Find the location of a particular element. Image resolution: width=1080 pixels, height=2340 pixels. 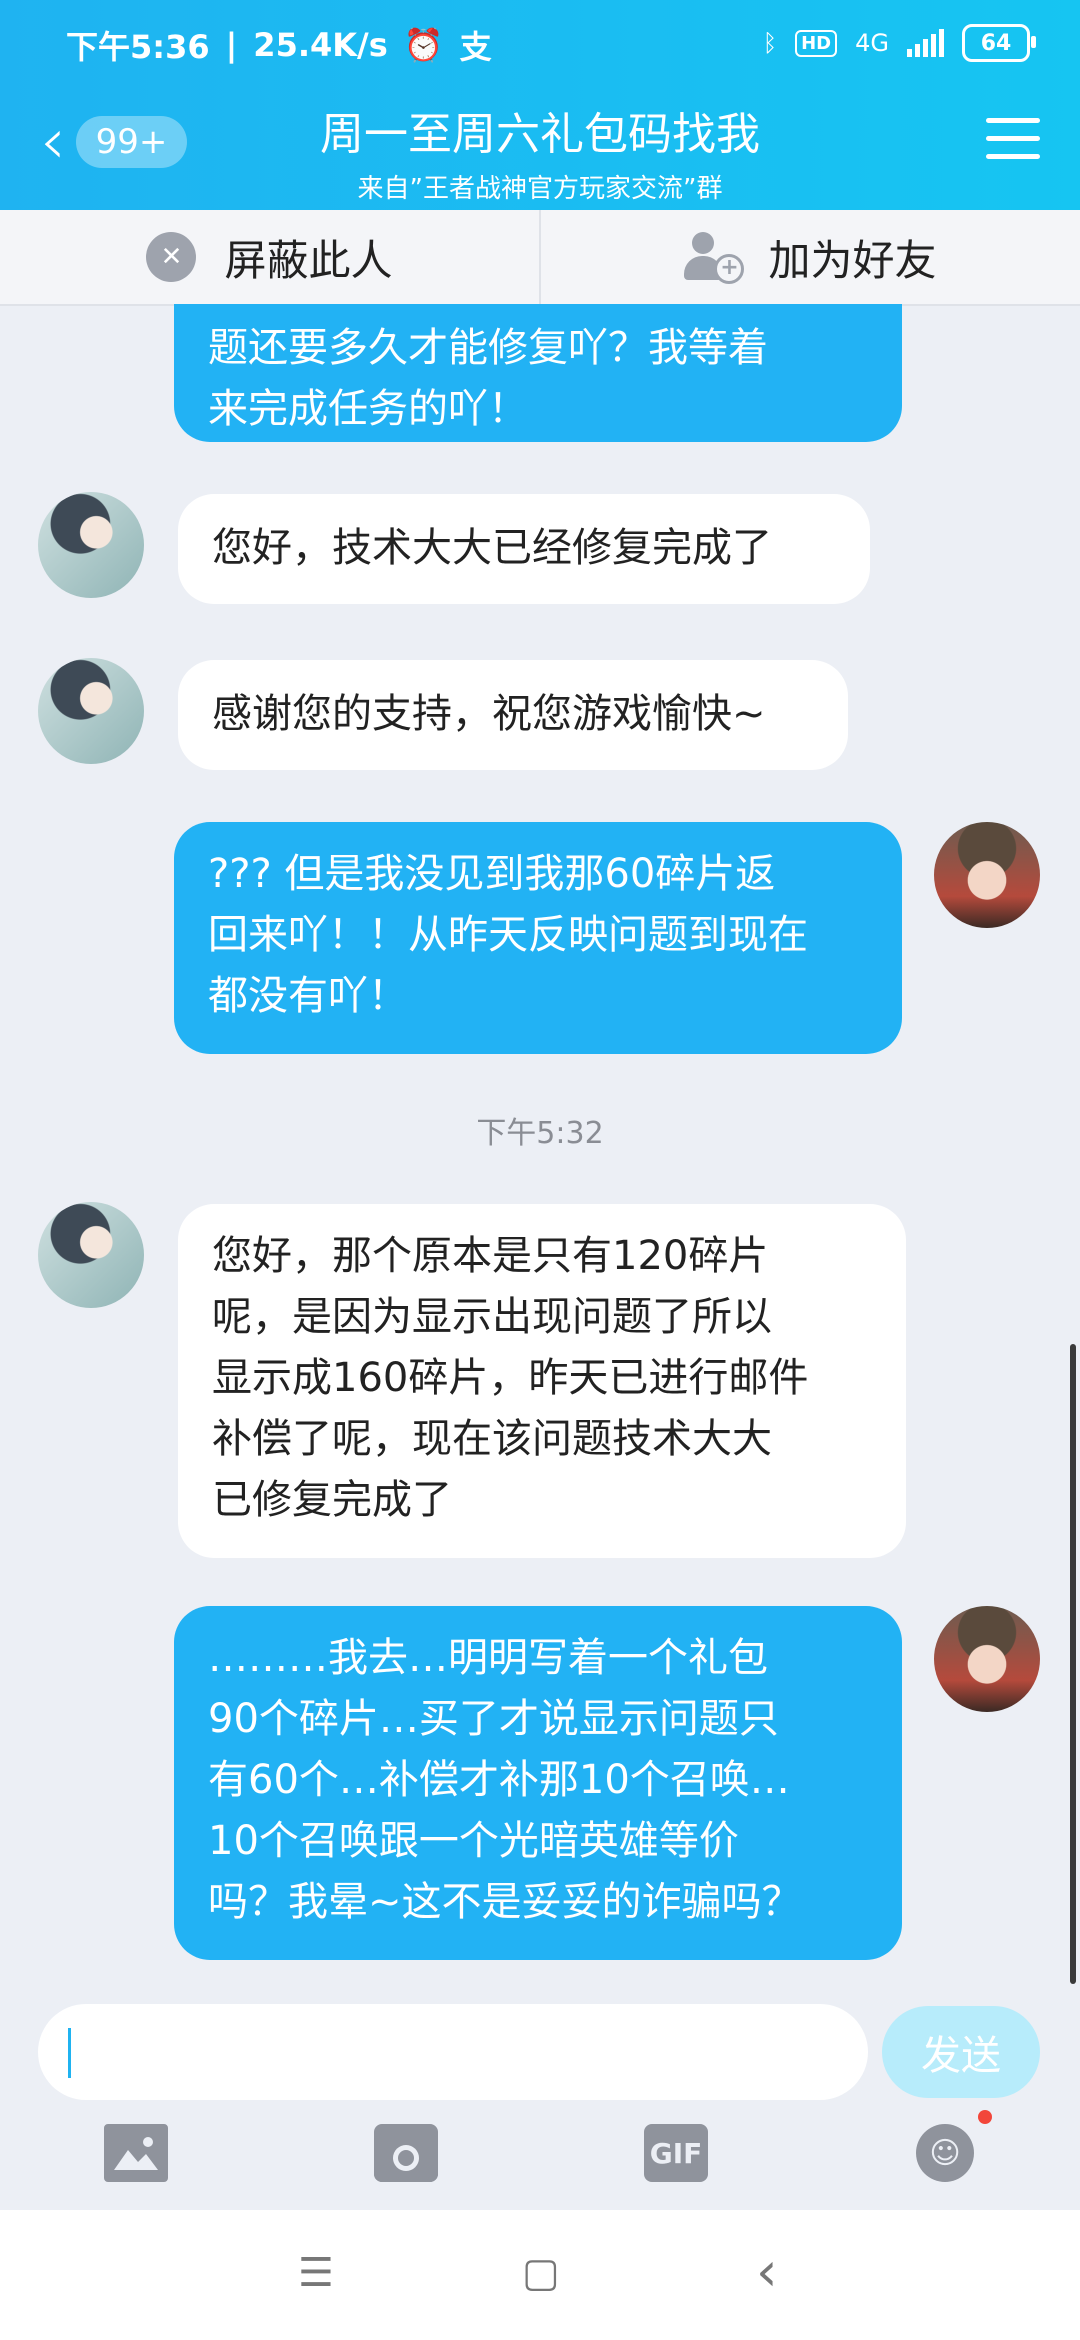

emoji-icon: ☺ is located at coordinates (945, 2153).